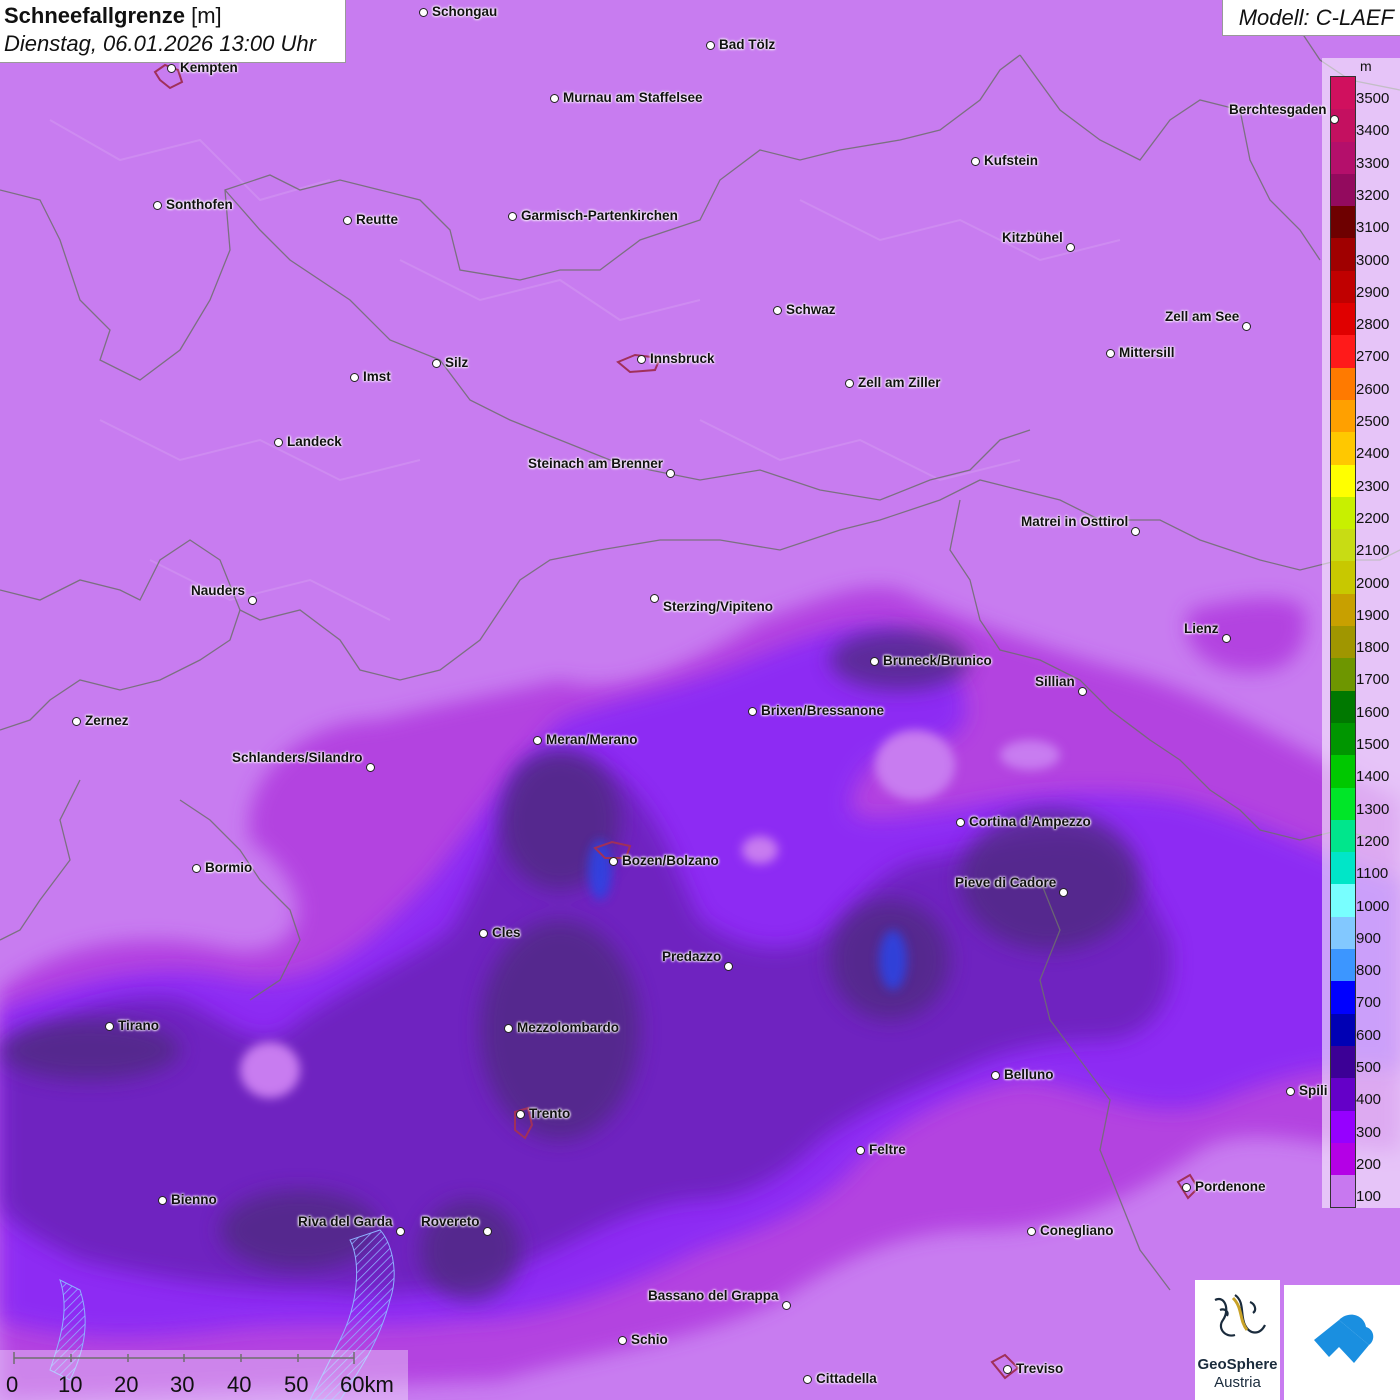  Describe the element at coordinates (718, 606) in the screenshot. I see `city-label: Sterzing/Vipiteno` at that location.